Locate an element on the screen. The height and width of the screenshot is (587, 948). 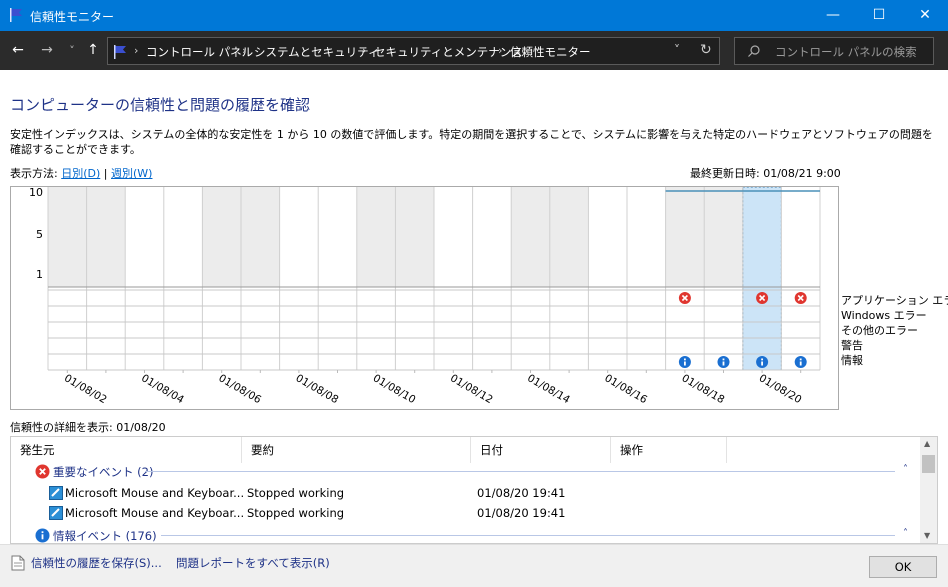
group-critical-events: 重要なイベント (2) is located at coordinates (103, 472).